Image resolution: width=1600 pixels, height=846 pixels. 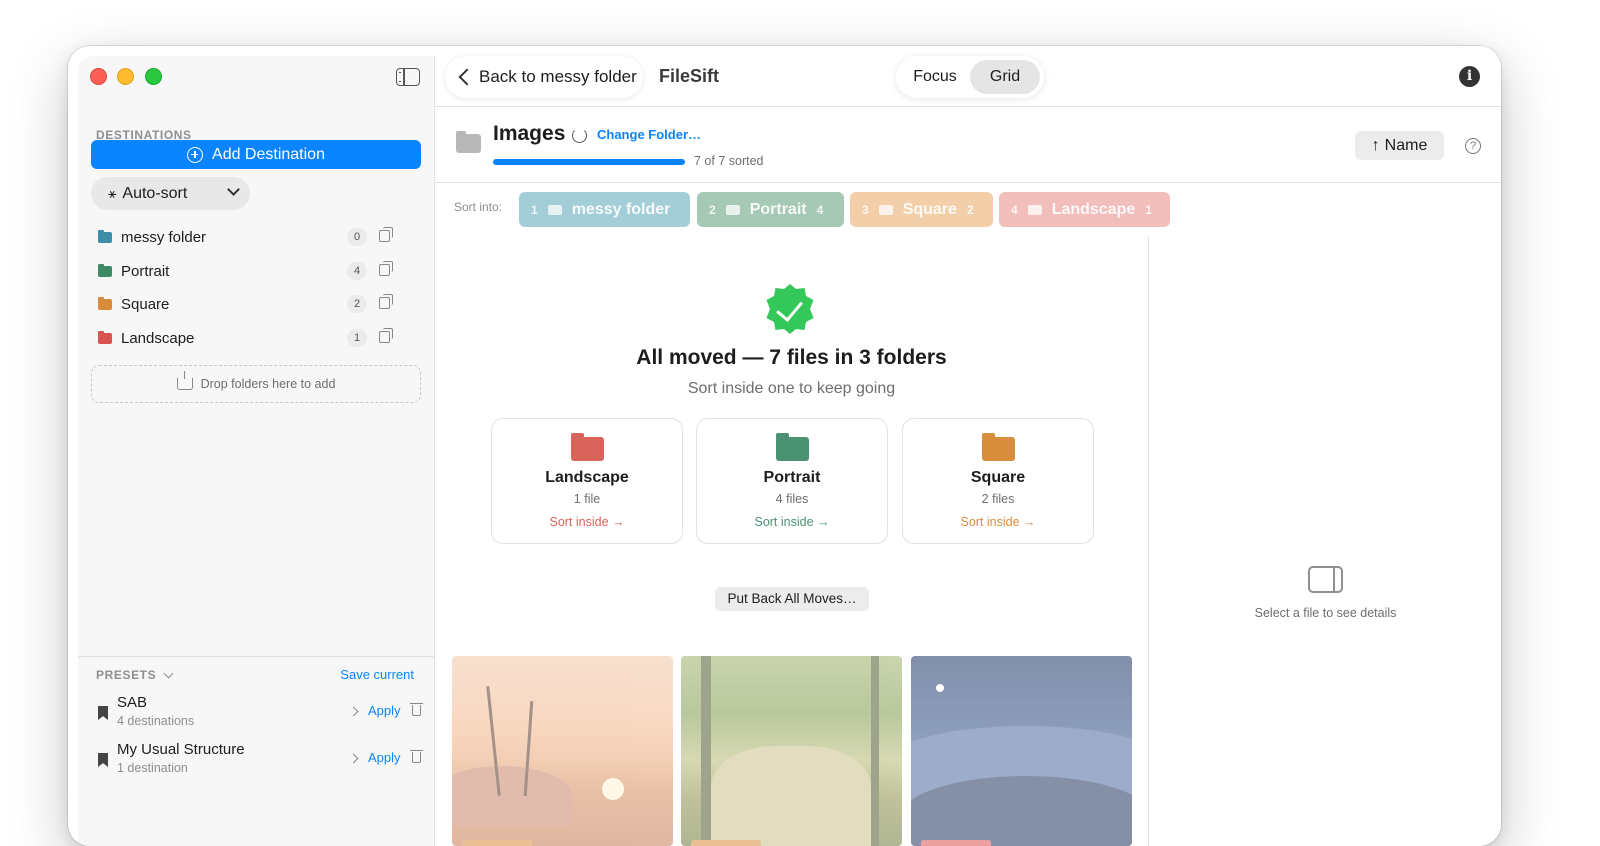 I want to click on path-shape, so click(x=791, y=796).